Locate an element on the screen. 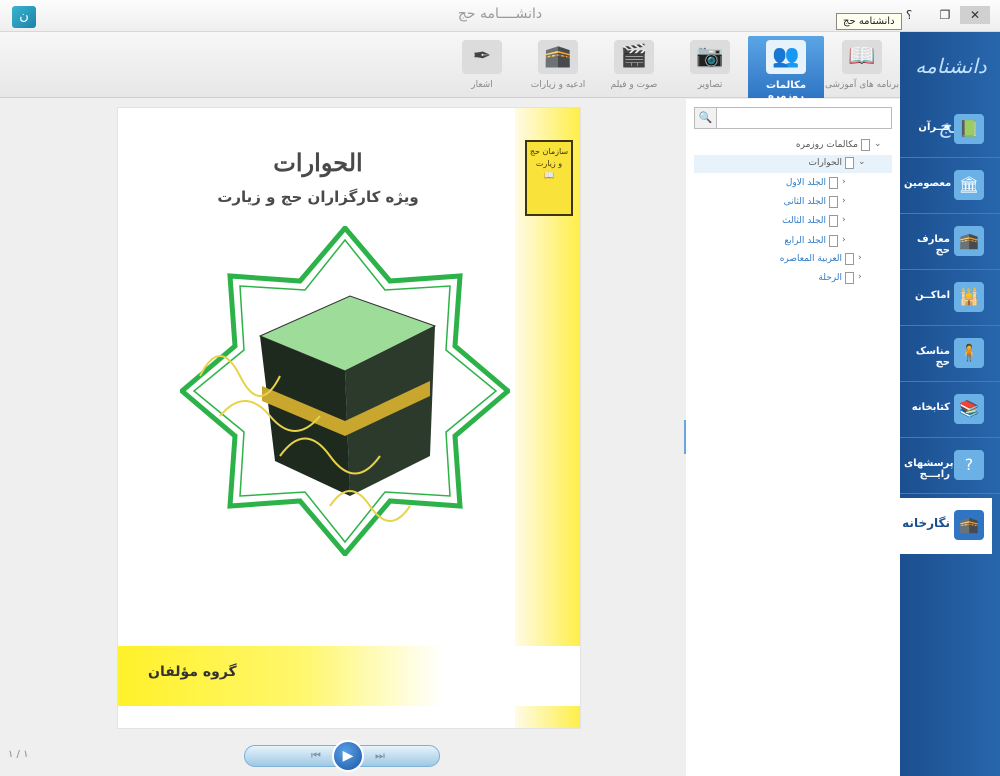 The width and height of the screenshot is (1000, 776). tab-prayers: 🕋 ادعیه و زیارات is located at coordinates (558, 67).